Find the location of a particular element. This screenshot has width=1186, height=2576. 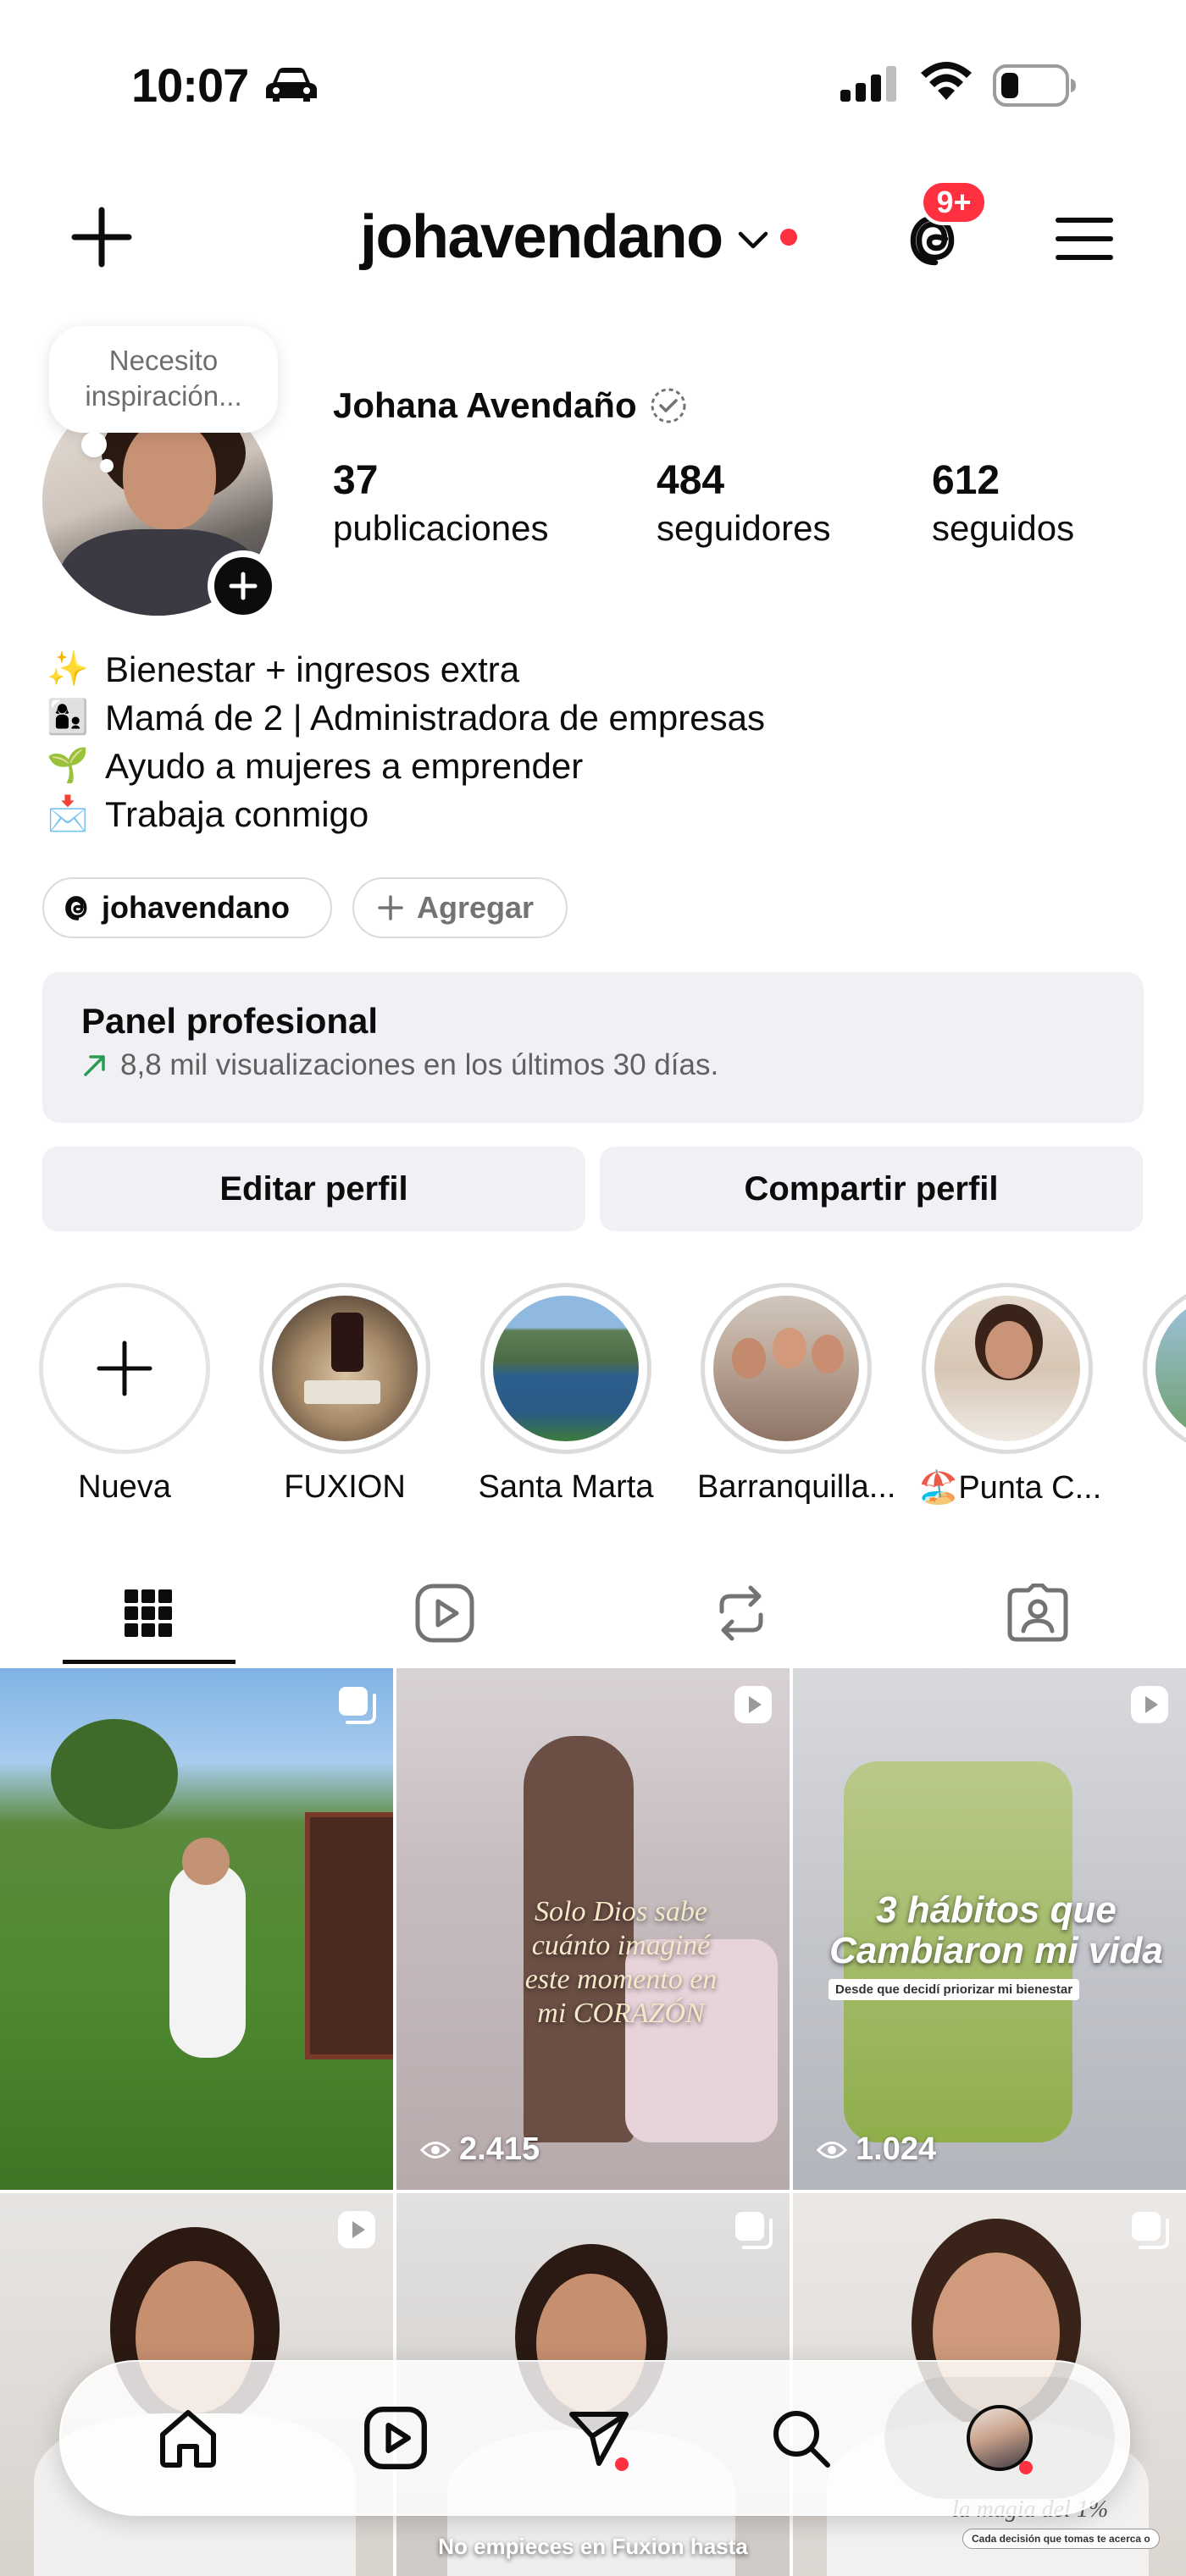

full-name-row: Johana Avendaño is located at coordinates (510, 405).